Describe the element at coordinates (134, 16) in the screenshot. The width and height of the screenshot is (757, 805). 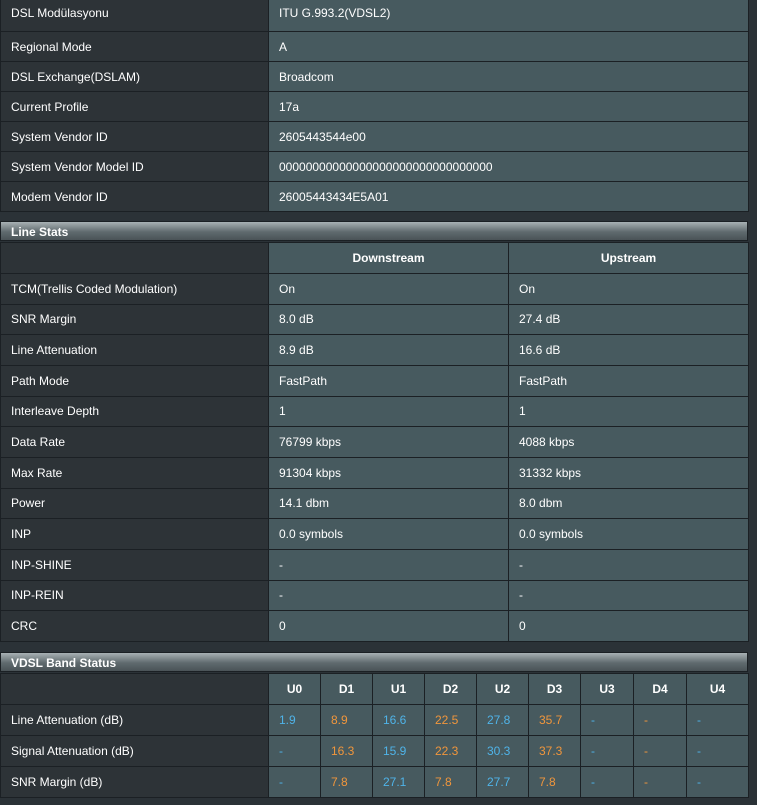
I see `info-label: DSL Modülasyonu` at that location.